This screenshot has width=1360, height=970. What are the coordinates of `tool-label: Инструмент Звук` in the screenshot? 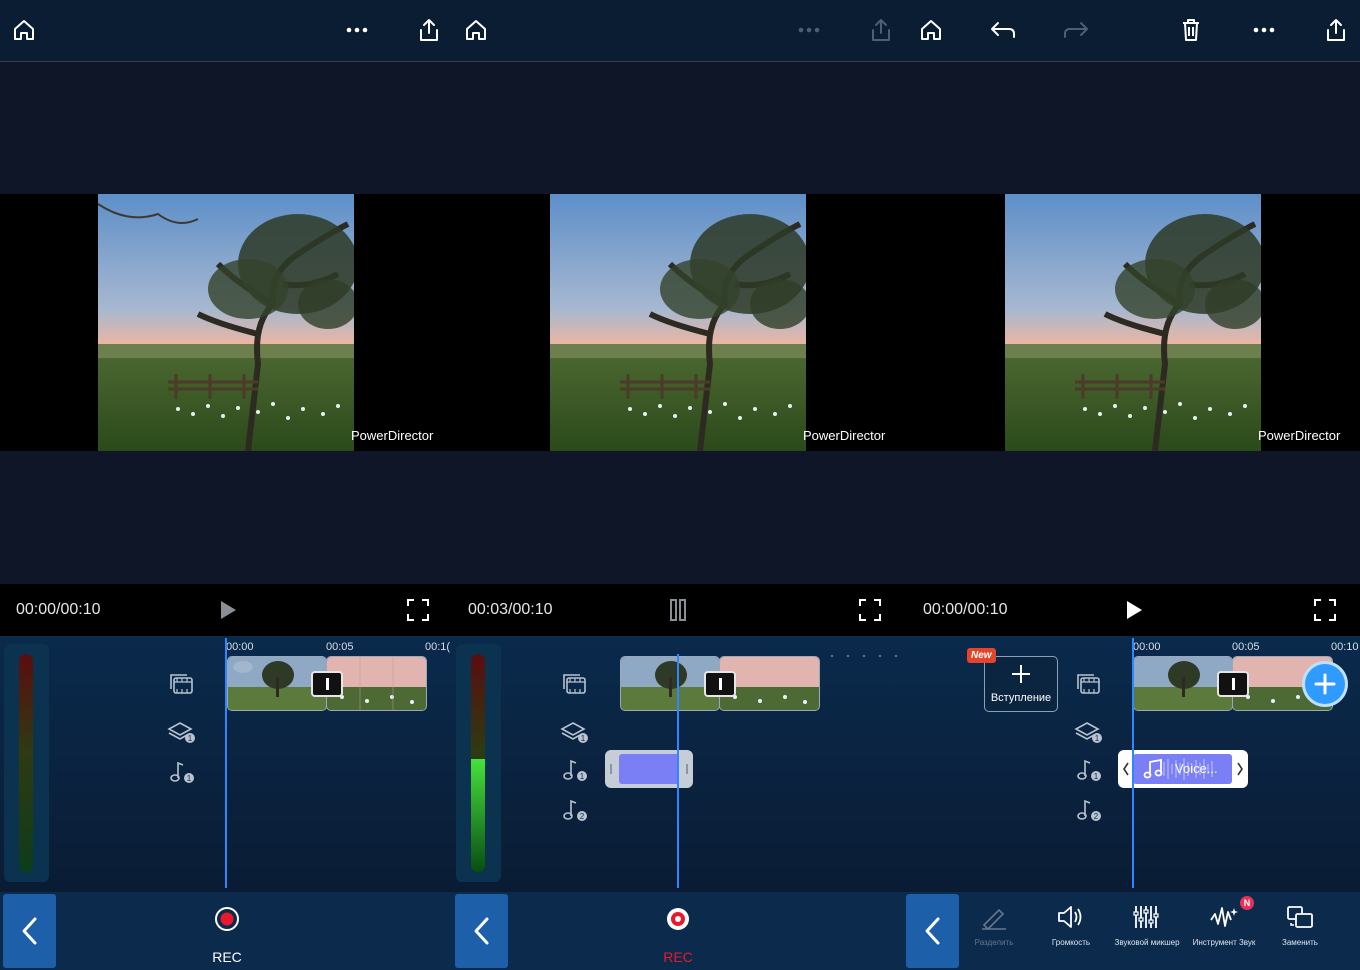 It's located at (1224, 942).